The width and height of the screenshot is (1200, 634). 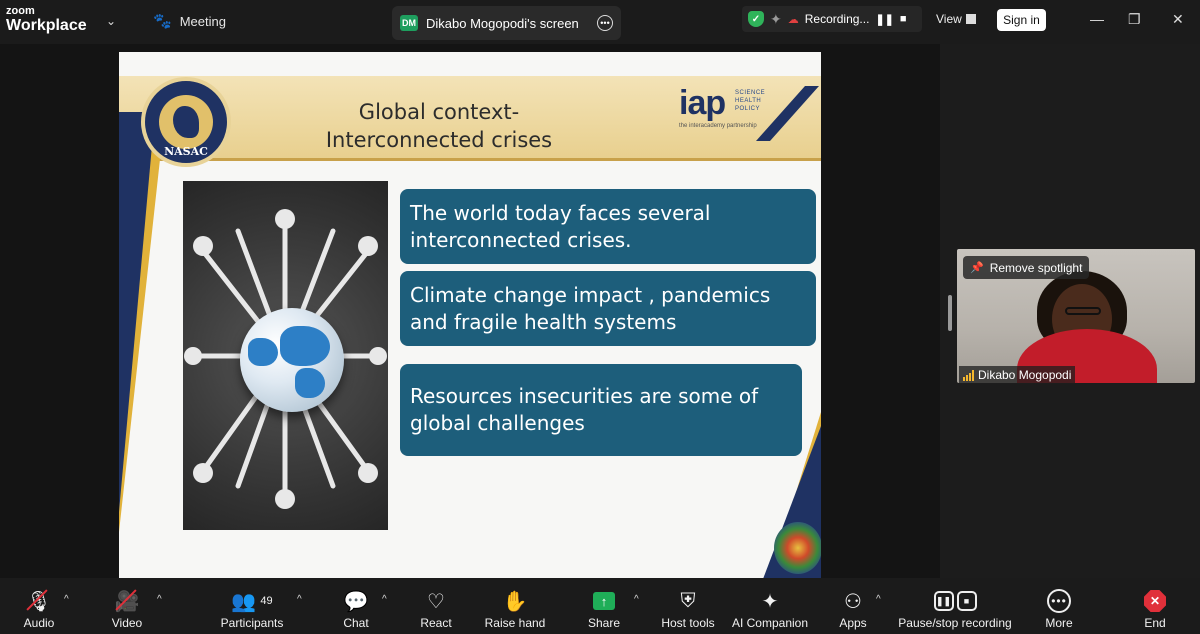 What do you see at coordinates (955, 601) in the screenshot?
I see `recording-controls-icon: ❚❚ ■` at bounding box center [955, 601].